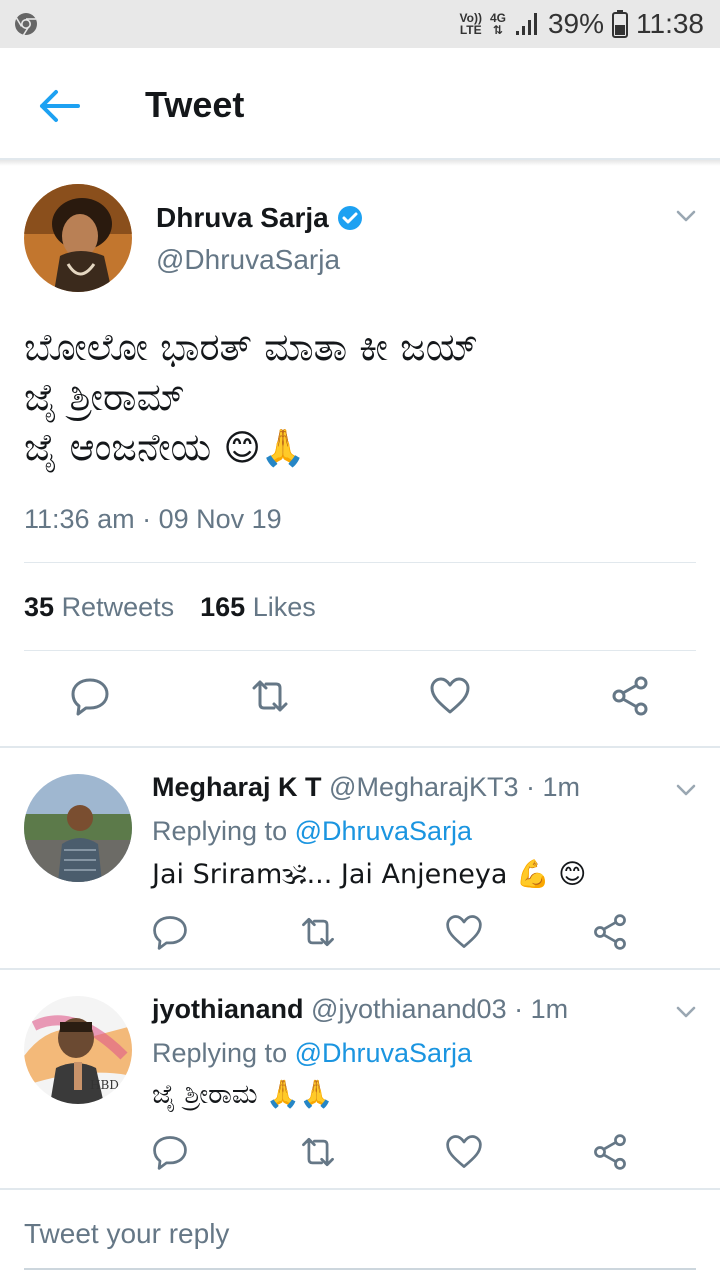  Describe the element at coordinates (243, 1094) in the screenshot. I see `reply-text: ಜೈ ಶ್ರೀರಾಮ 🙏🙏` at that location.